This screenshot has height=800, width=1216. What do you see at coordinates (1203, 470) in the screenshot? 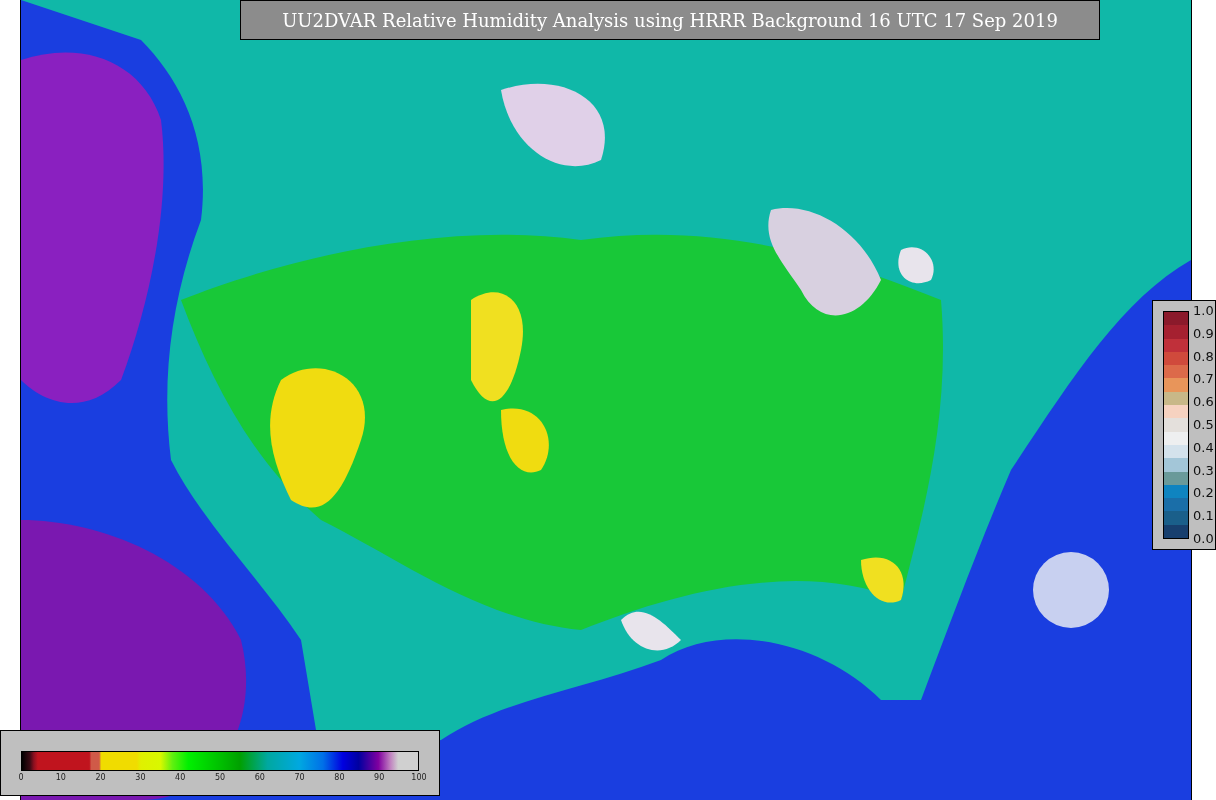
I see `colorbar-tick-label: 0.3` at bounding box center [1203, 470].